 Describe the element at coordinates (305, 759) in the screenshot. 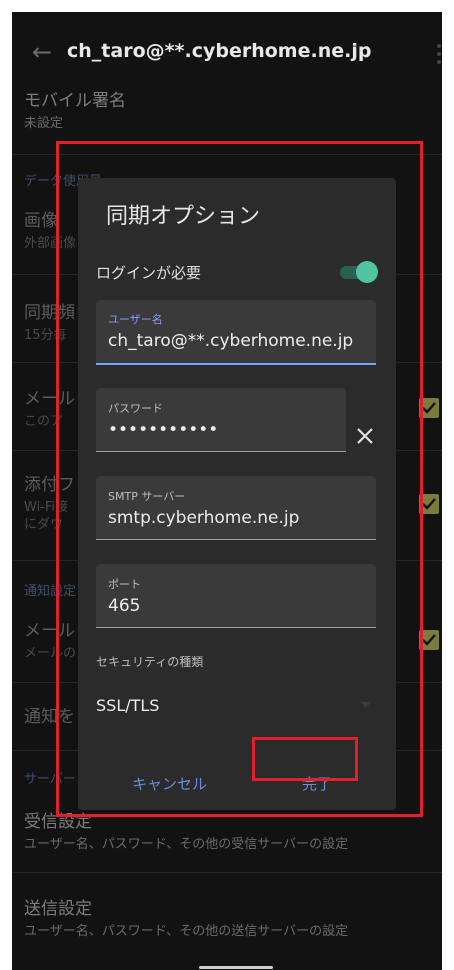

I see `highlight-done-button` at that location.